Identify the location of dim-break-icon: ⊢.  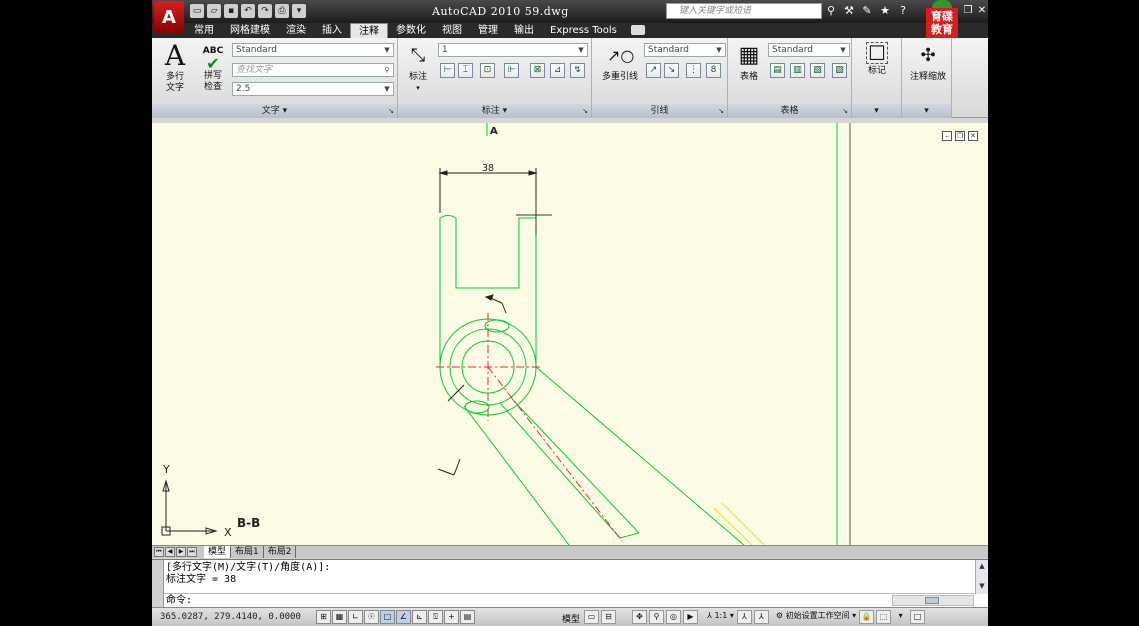
(447, 70).